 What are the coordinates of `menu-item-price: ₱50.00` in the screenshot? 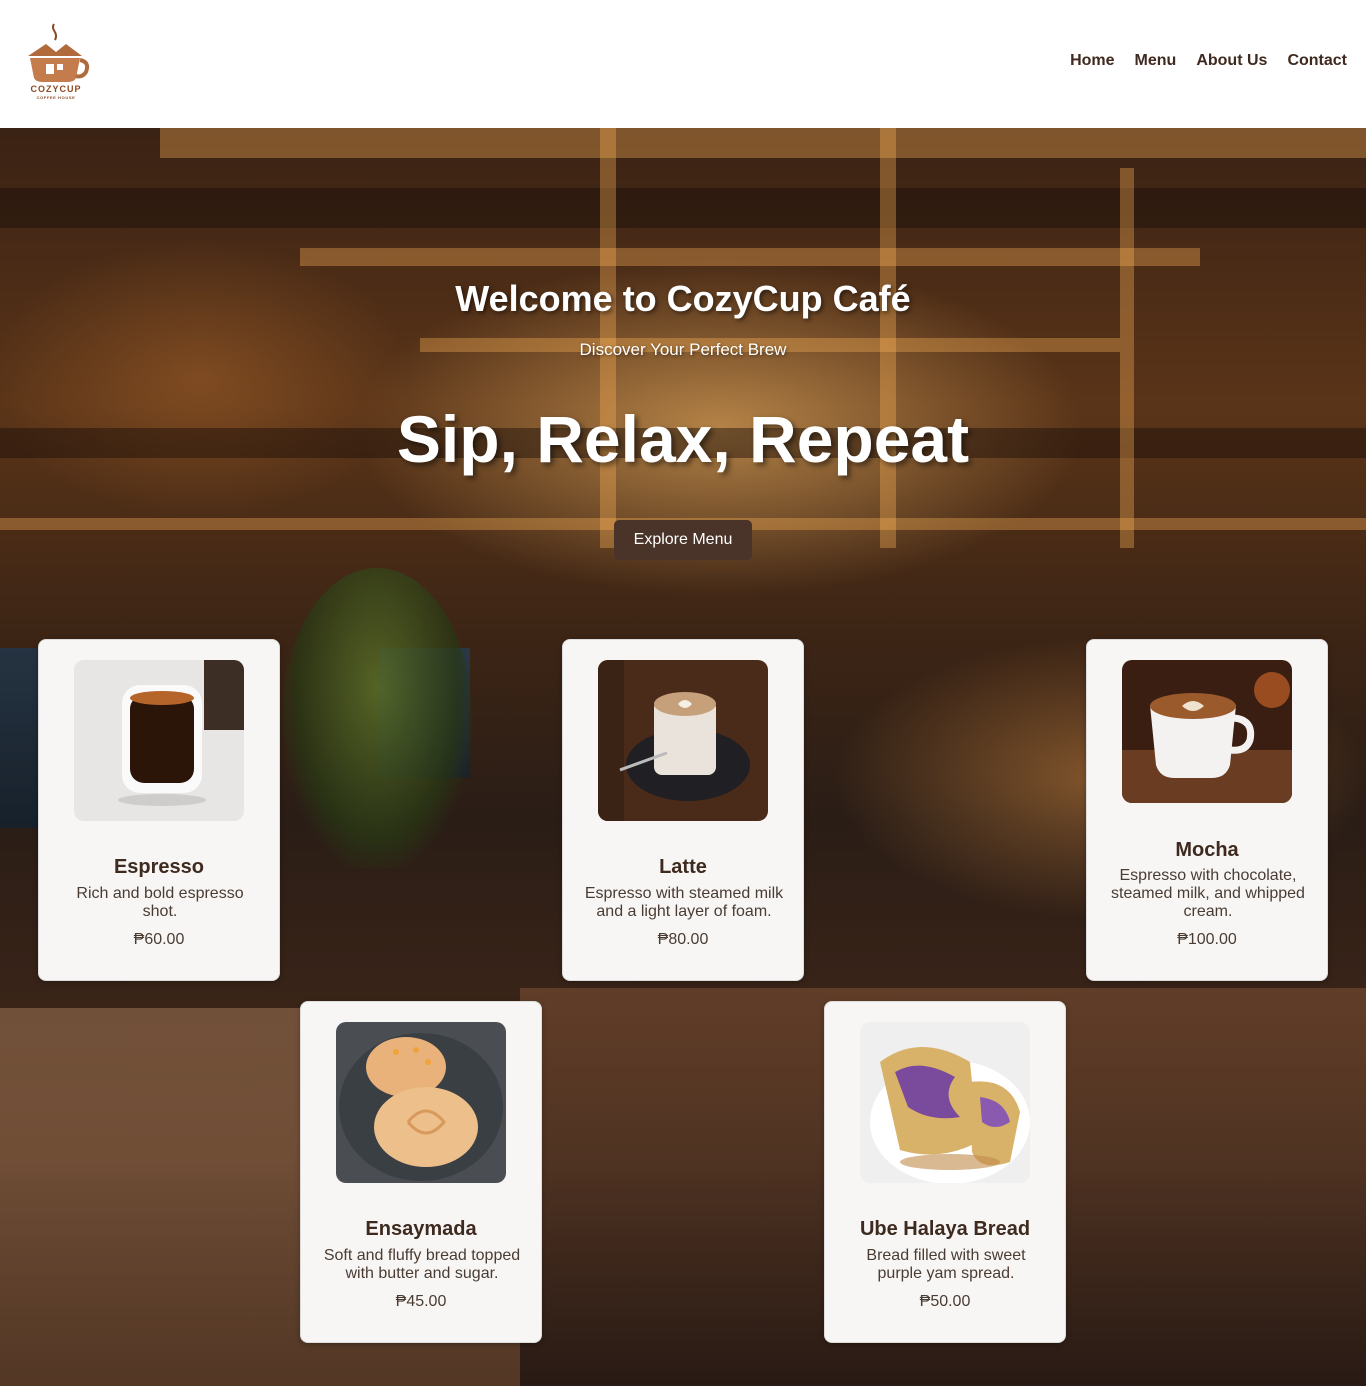 It's located at (945, 1301).